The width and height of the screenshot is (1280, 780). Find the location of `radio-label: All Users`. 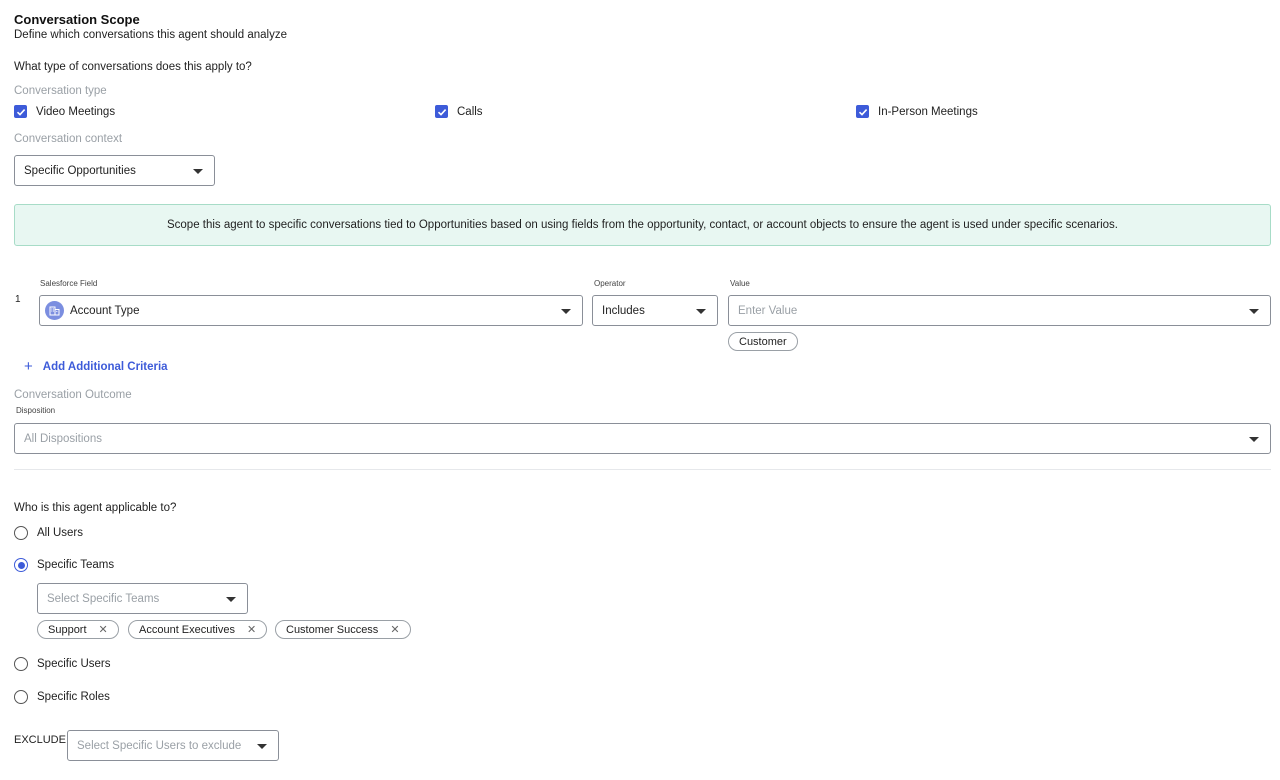

radio-label: All Users is located at coordinates (60, 533).